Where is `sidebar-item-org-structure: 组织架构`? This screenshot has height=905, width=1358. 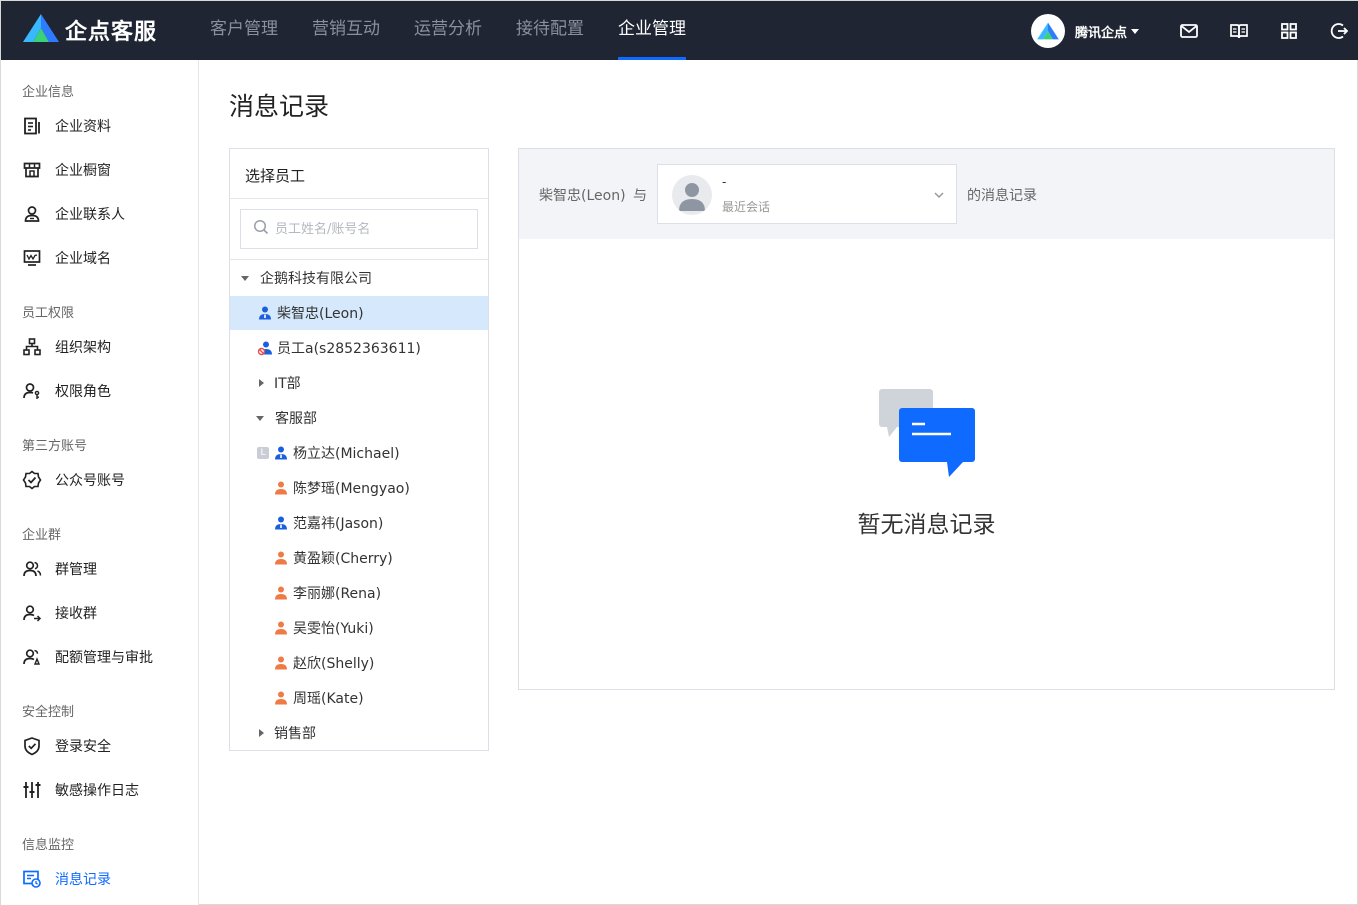 sidebar-item-org-structure: 组织架构 is located at coordinates (66, 347).